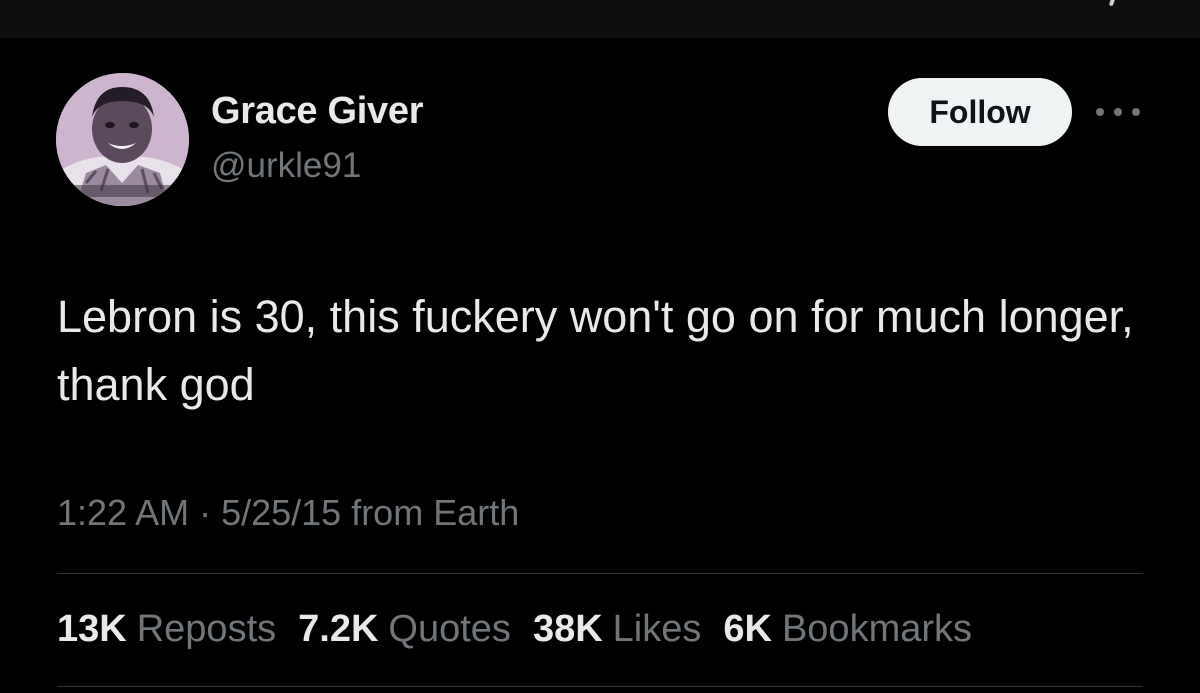 This screenshot has width=1200, height=693. Describe the element at coordinates (449, 629) in the screenshot. I see `stat-label: Quotes` at that location.